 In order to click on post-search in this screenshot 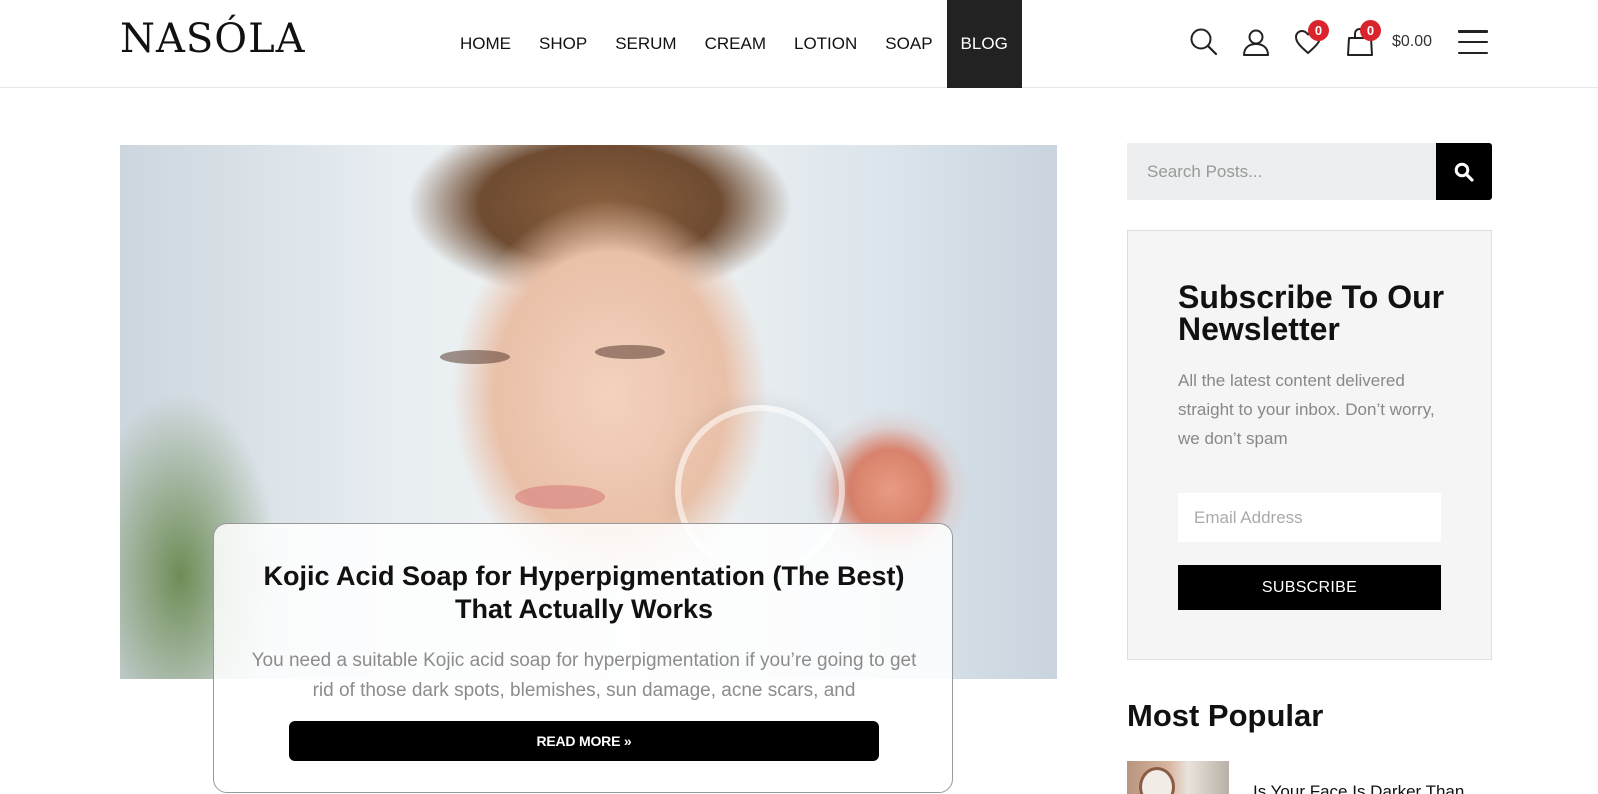, I will do `click(1309, 171)`.